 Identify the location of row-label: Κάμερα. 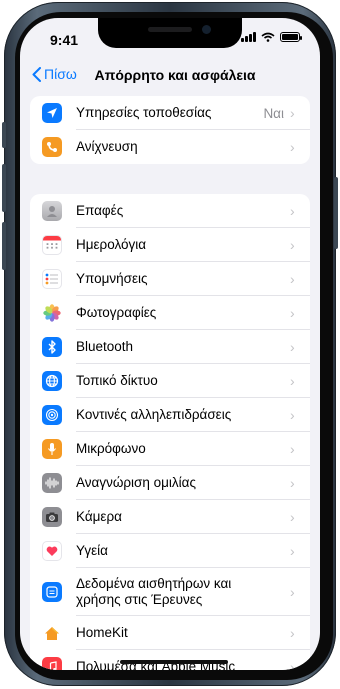
(99, 516).